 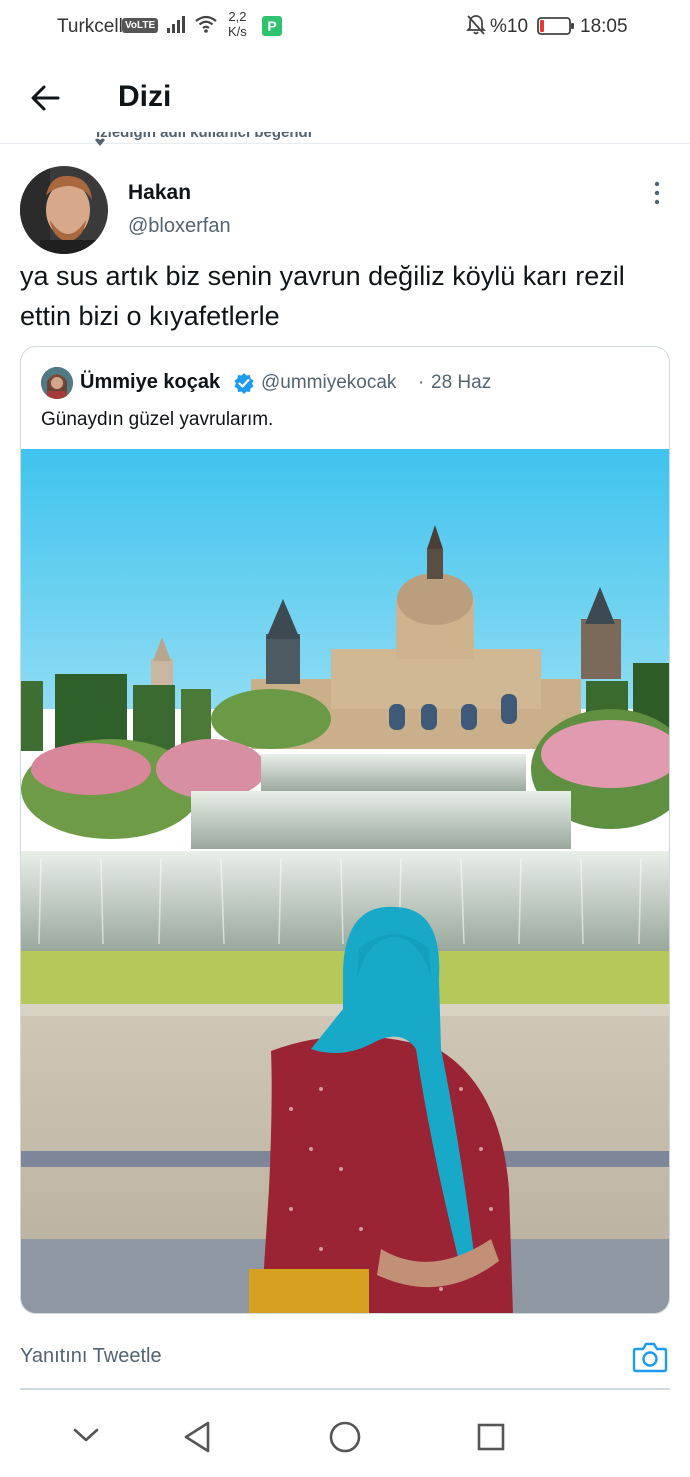 I want to click on avatar, so click(x=64, y=210).